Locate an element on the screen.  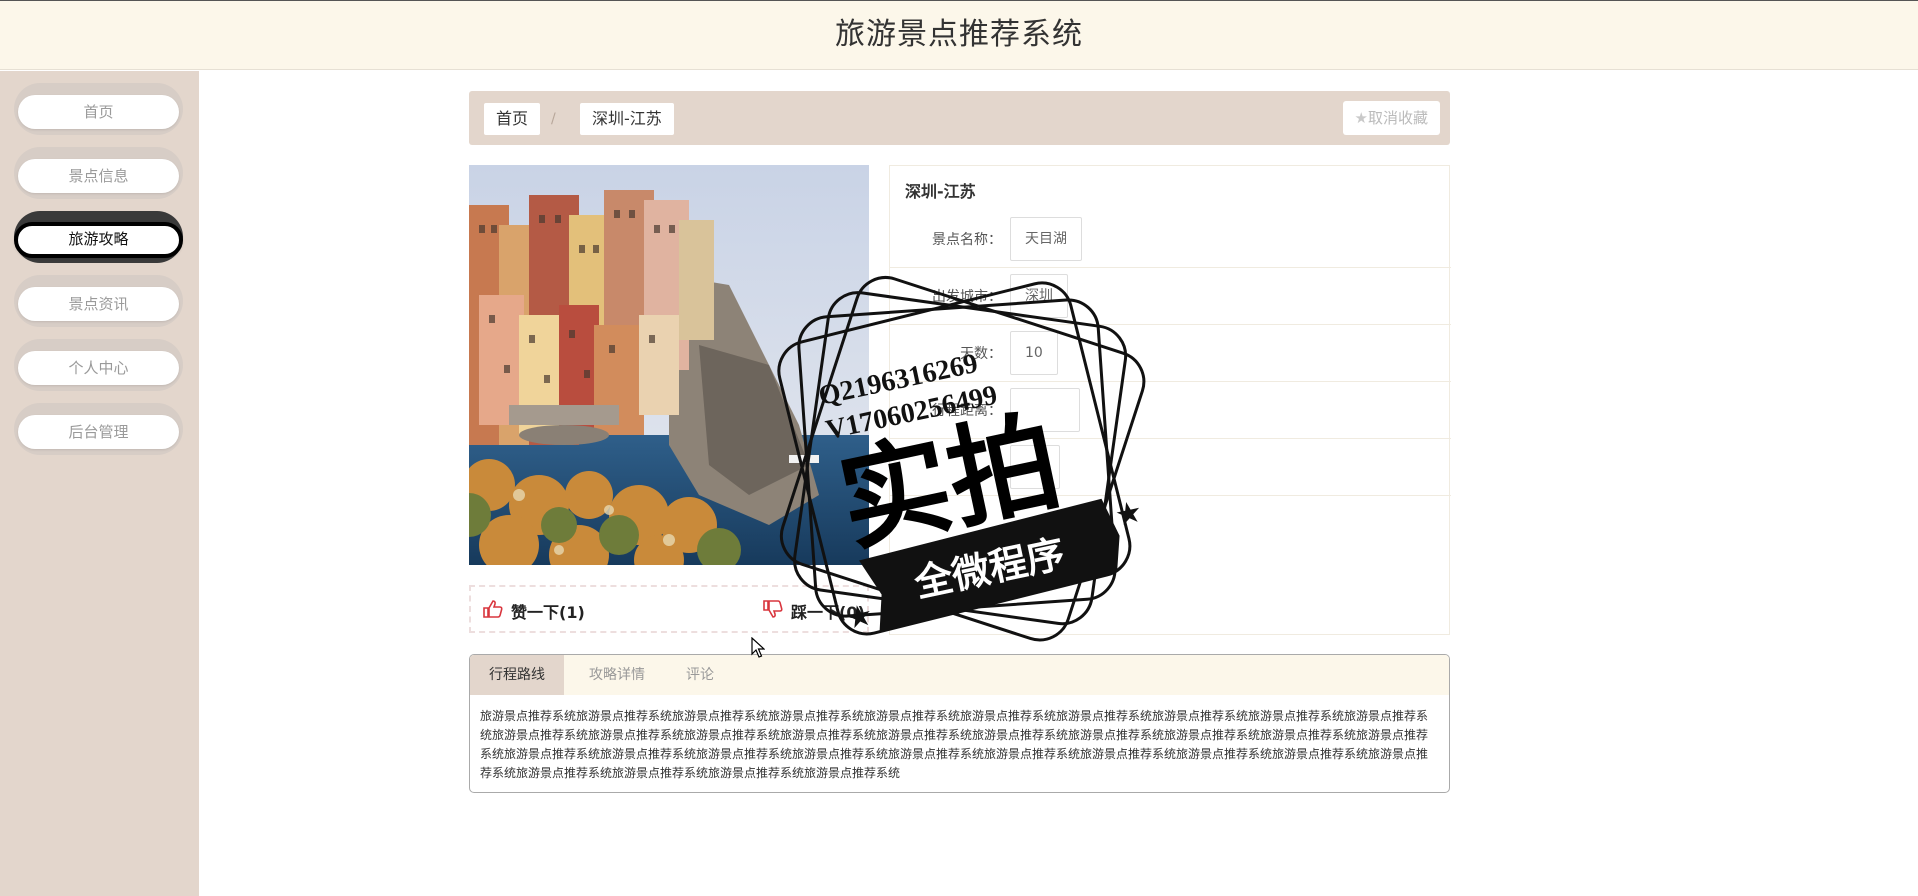
top-header: 旅游景点推荐系统 is located at coordinates (959, 35).